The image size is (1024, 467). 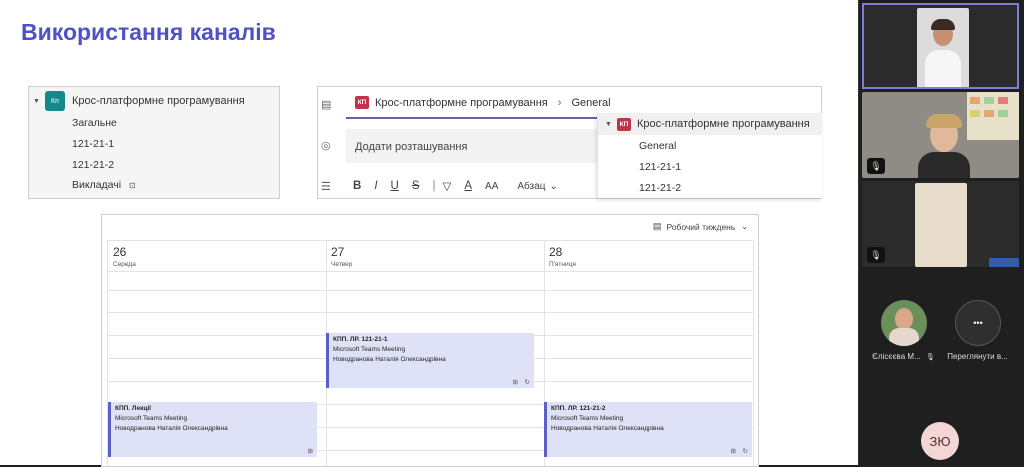 What do you see at coordinates (326, 187) in the screenshot?
I see `details-list-icon: ☰` at bounding box center [326, 187].